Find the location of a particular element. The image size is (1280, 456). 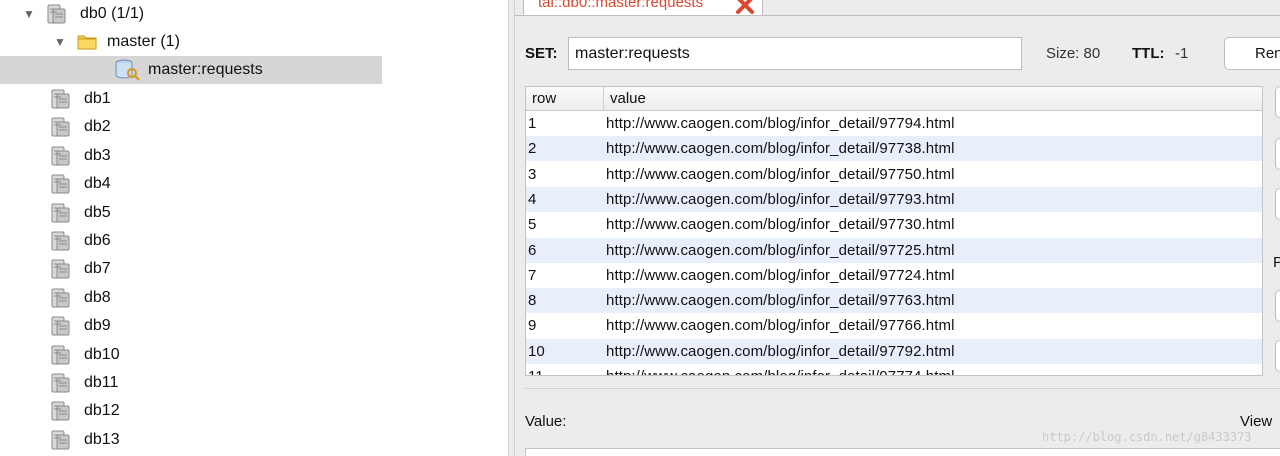

folder-icon is located at coordinates (87, 42).